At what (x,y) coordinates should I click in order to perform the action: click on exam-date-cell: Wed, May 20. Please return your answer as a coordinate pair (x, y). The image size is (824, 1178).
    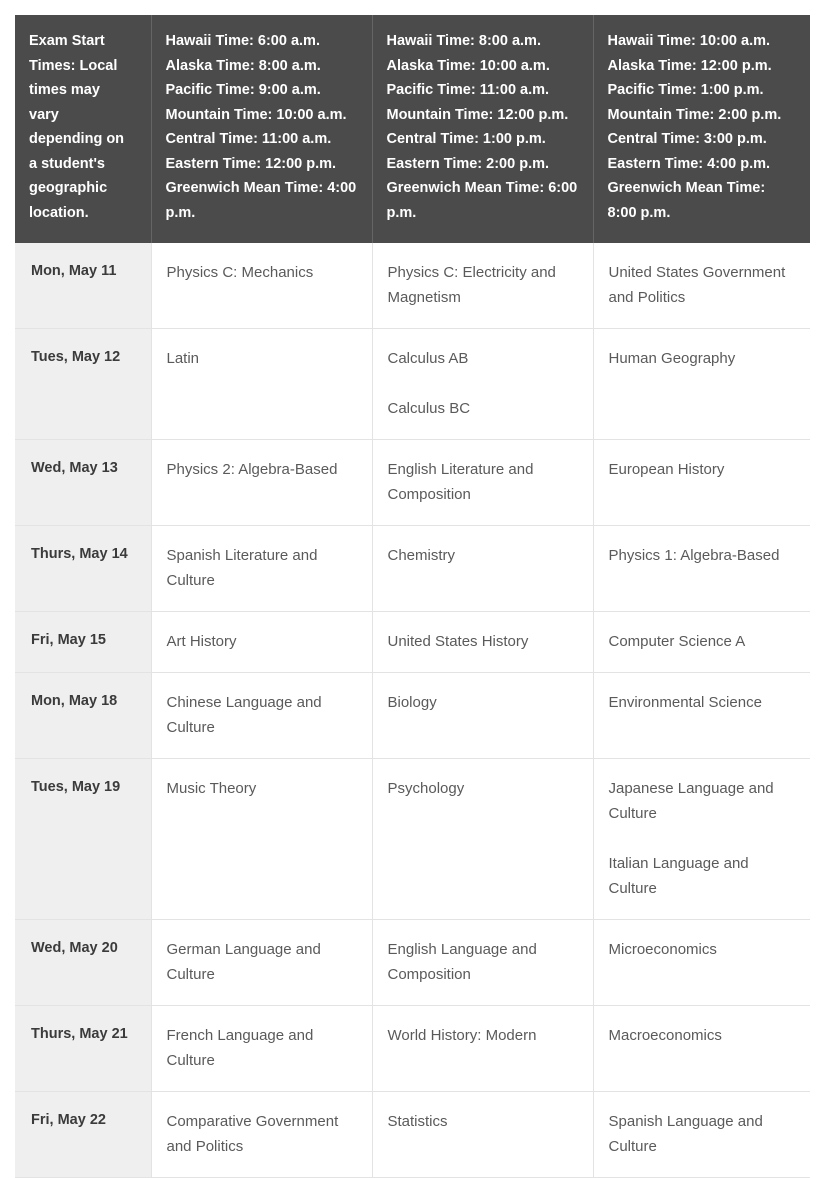
    Looking at the image, I should click on (83, 962).